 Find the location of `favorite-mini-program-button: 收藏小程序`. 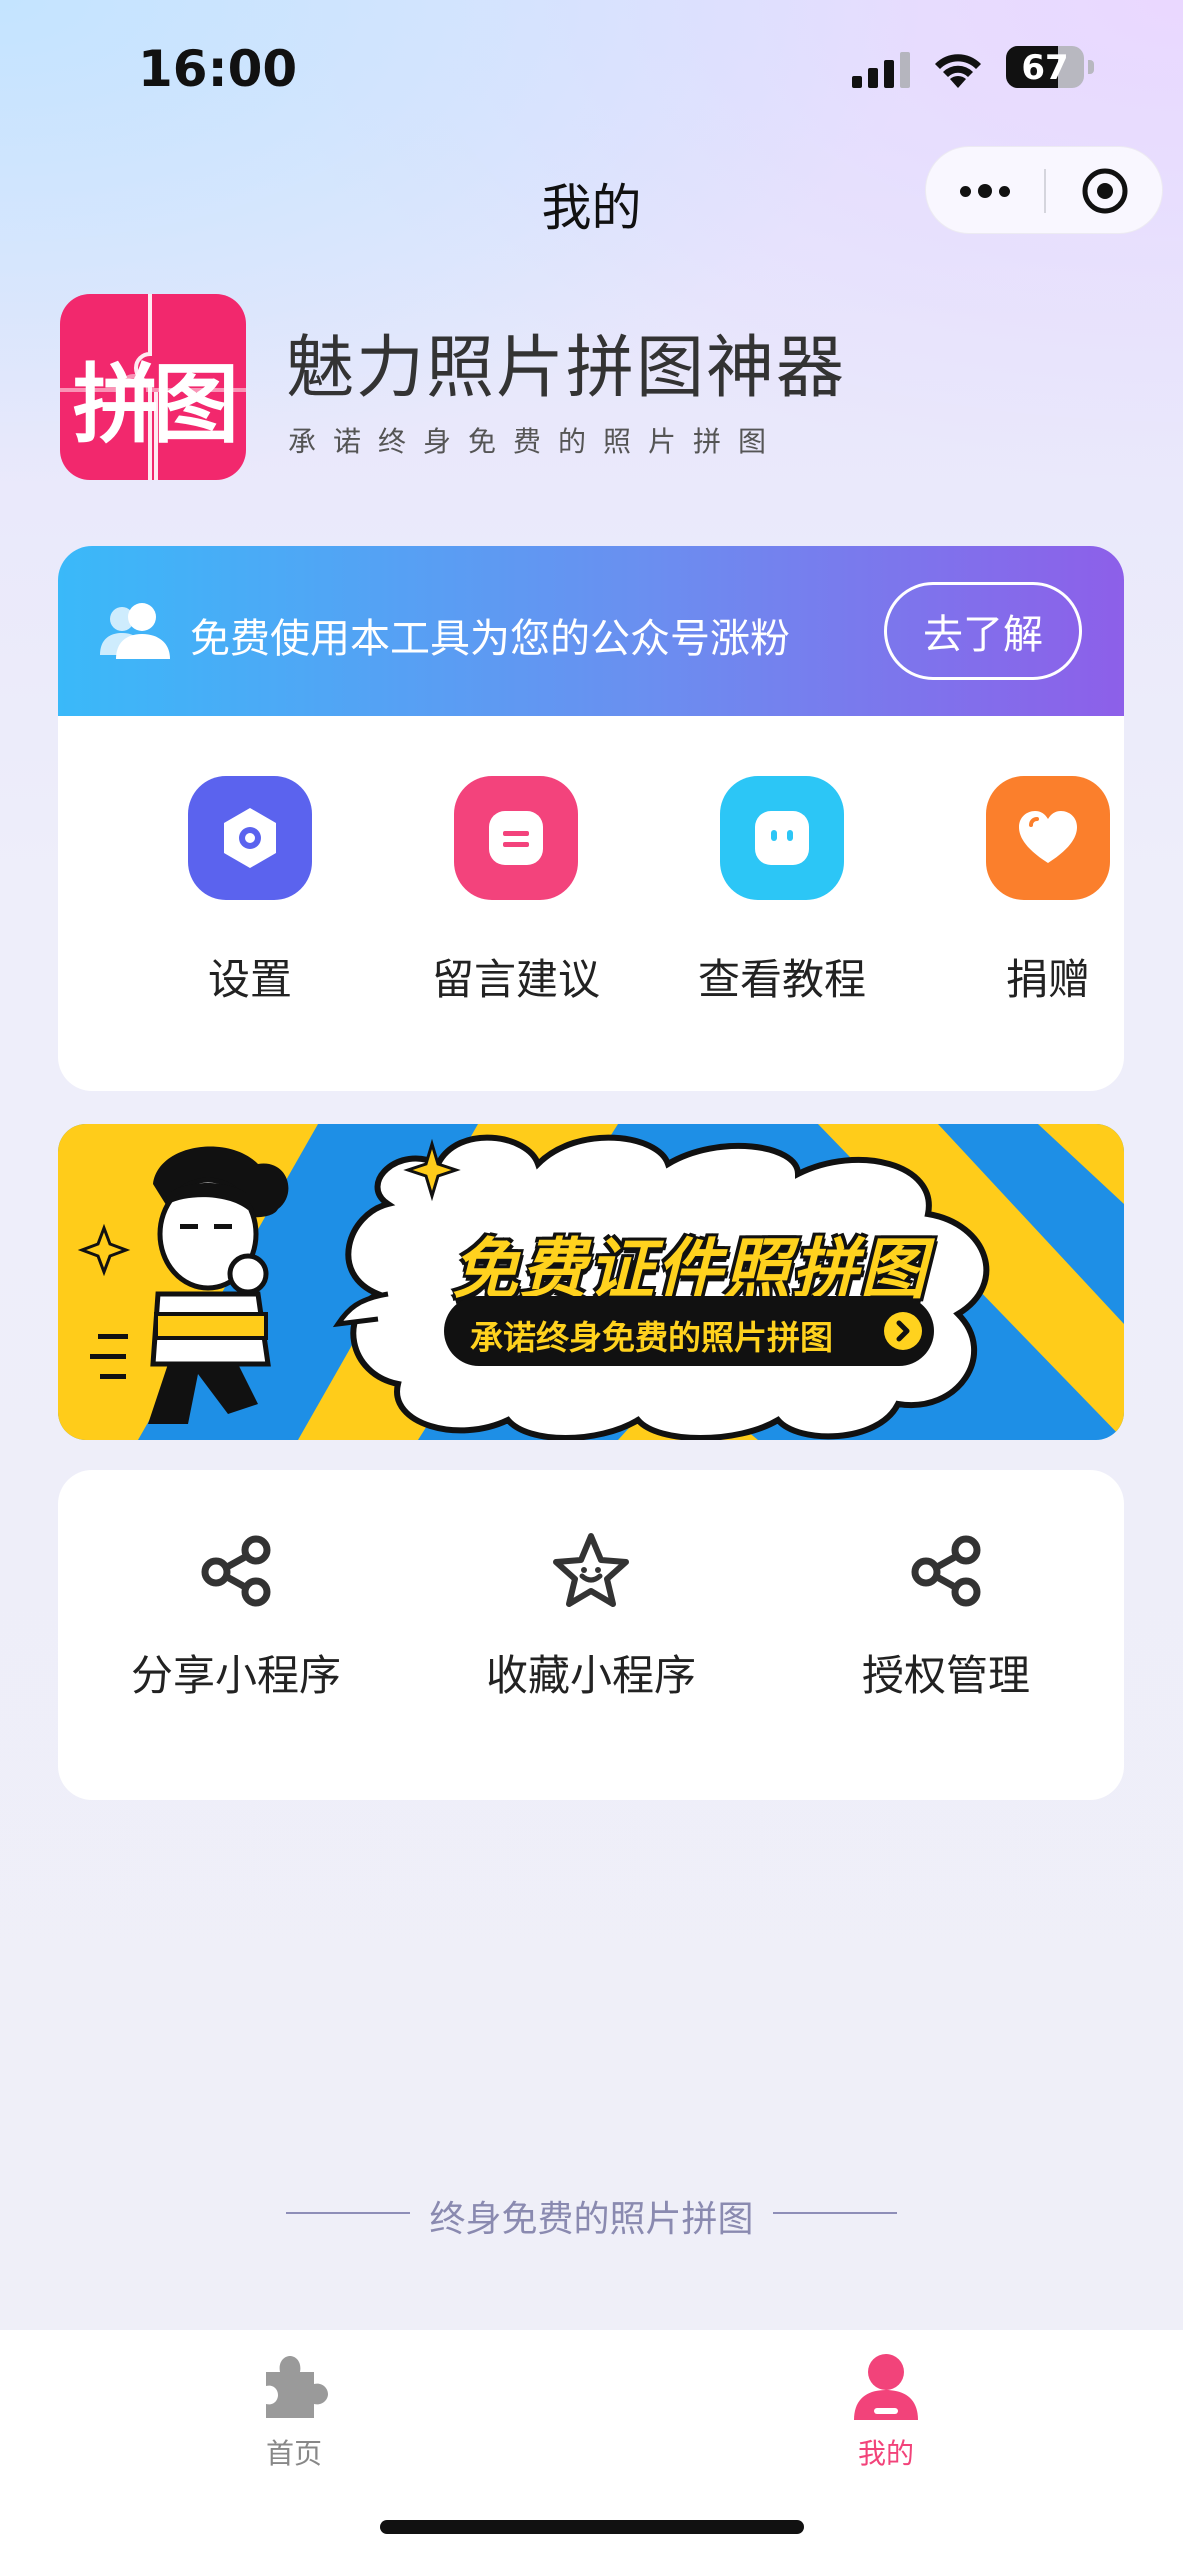

favorite-mini-program-button: 收藏小程序 is located at coordinates (591, 1630).